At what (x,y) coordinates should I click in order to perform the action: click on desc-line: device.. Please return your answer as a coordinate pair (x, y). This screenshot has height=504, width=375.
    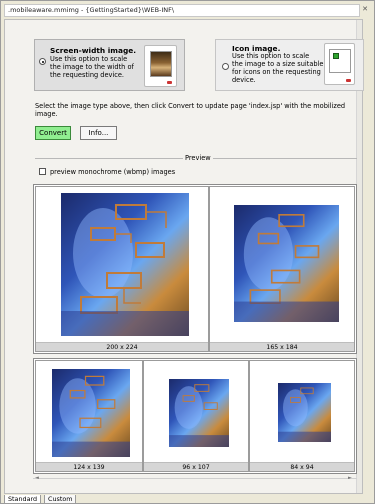
    Looking at the image, I should click on (244, 80).